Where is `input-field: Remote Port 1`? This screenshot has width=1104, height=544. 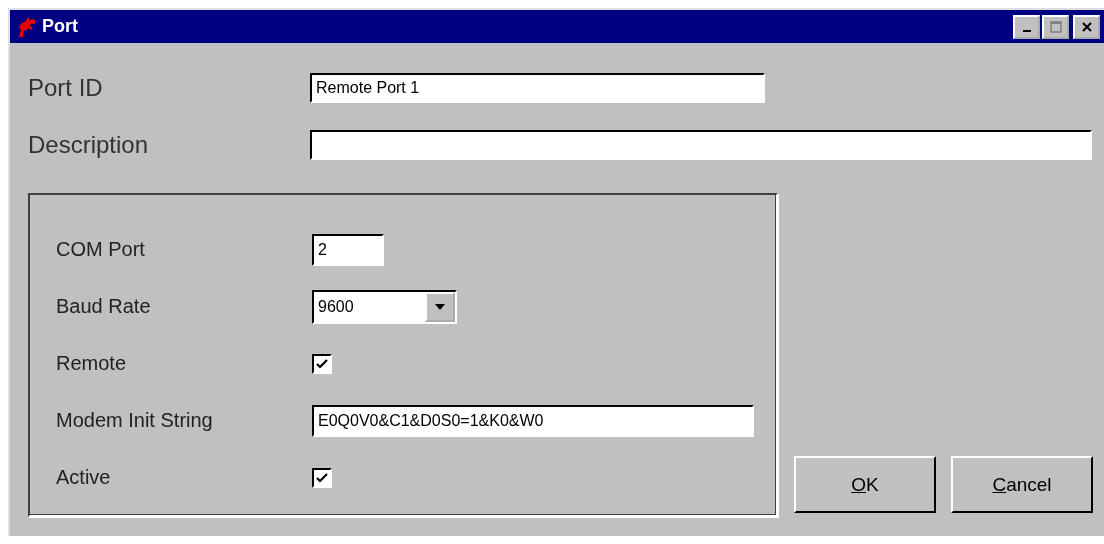 input-field: Remote Port 1 is located at coordinates (537, 87).